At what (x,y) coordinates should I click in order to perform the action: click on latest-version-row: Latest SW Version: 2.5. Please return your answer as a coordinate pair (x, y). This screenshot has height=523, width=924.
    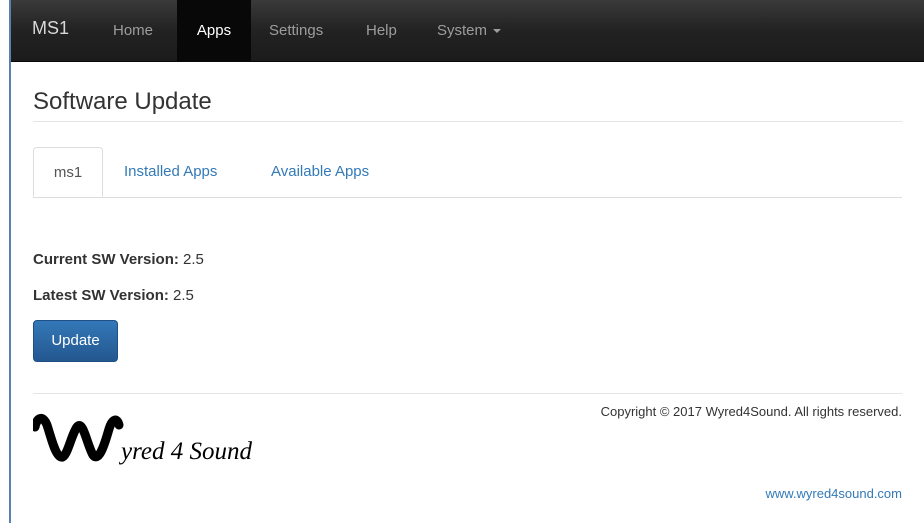
    Looking at the image, I should click on (113, 295).